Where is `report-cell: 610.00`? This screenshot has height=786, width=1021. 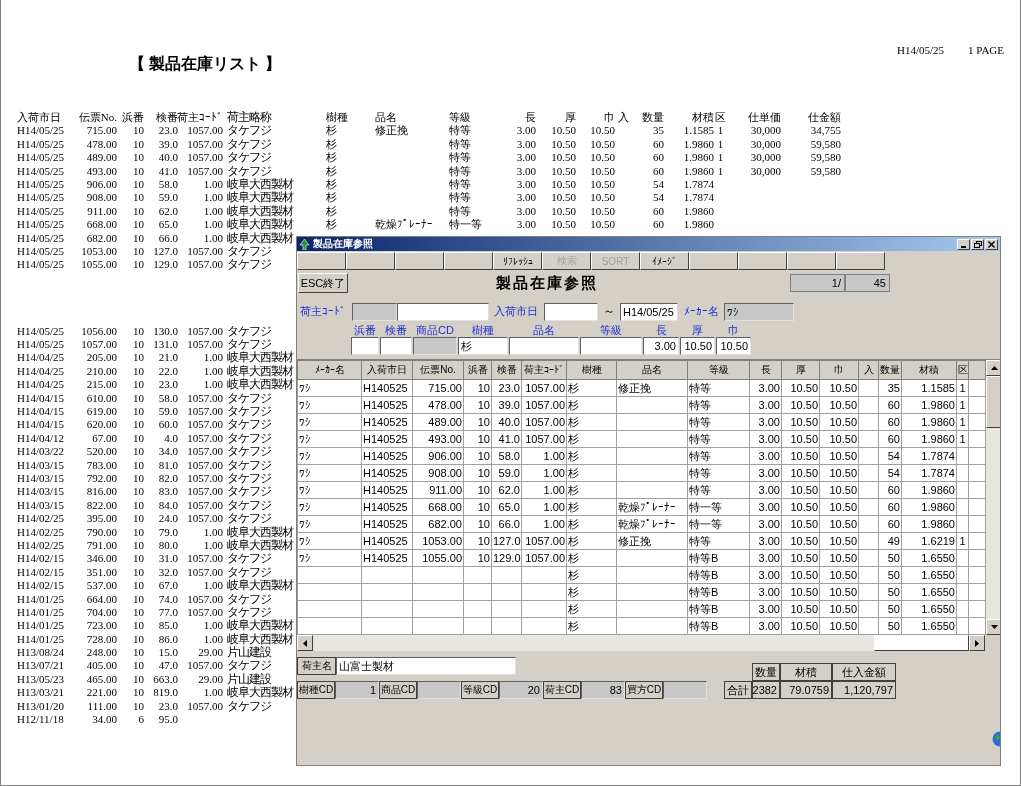 report-cell: 610.00 is located at coordinates (101, 398).